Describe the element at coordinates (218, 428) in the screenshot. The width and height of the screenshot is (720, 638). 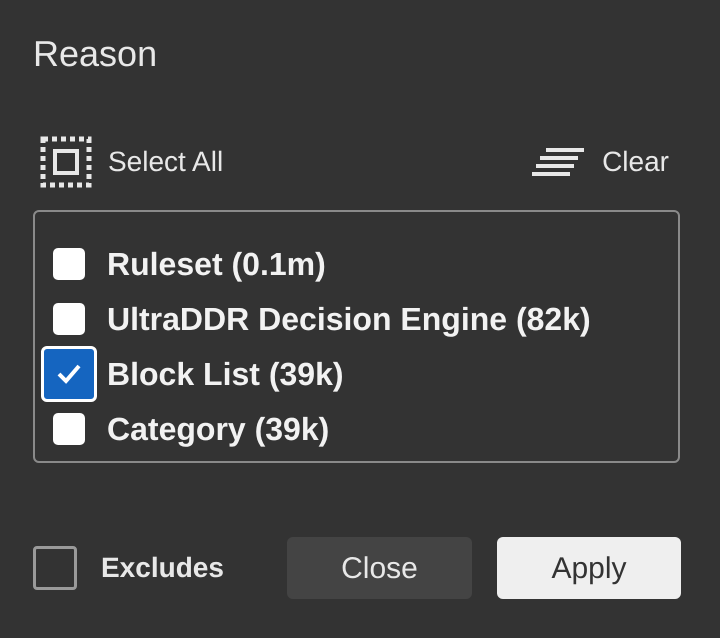
I see `option-label: Category (39k)` at that location.